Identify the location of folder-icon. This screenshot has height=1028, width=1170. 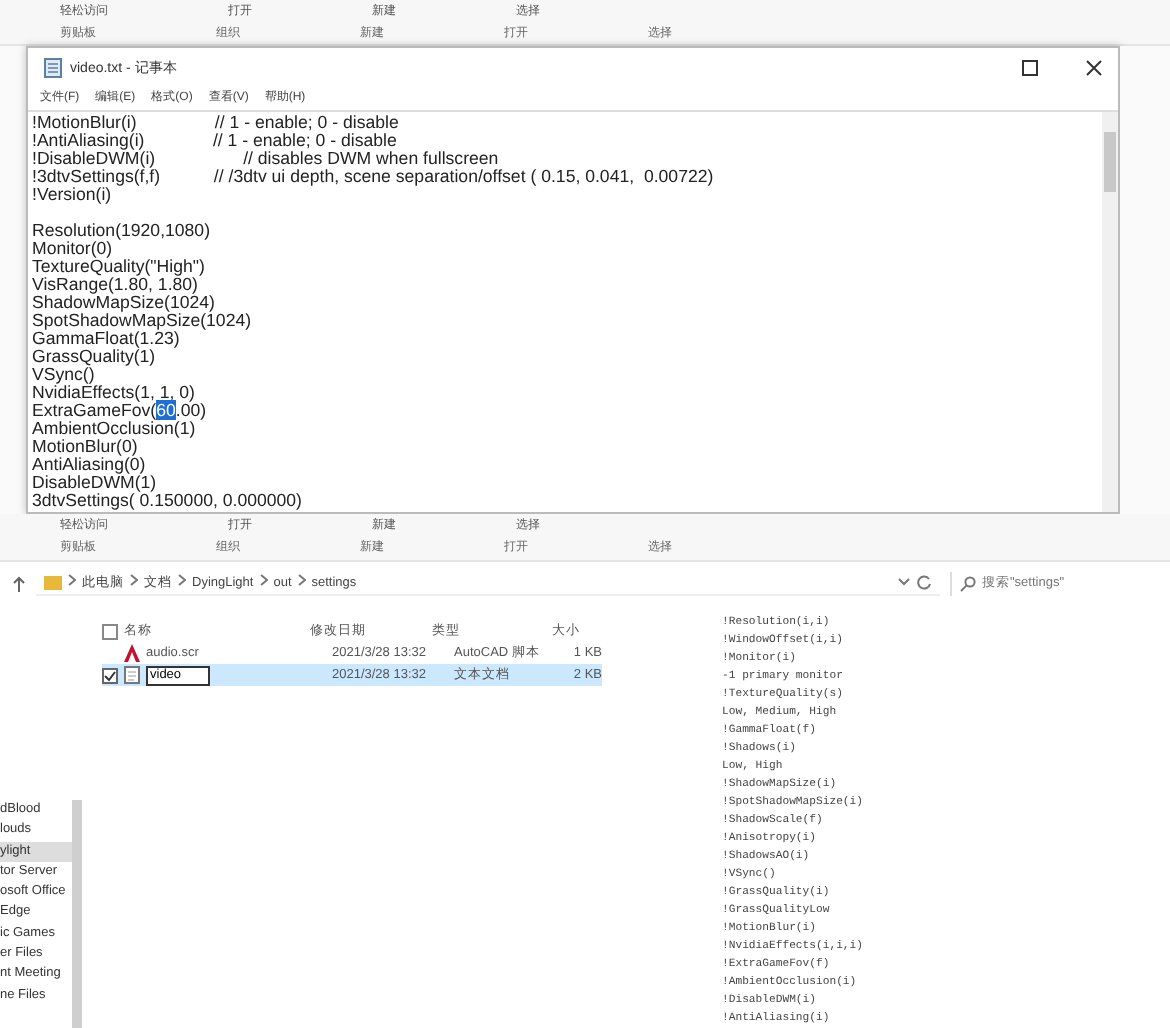
(53, 582).